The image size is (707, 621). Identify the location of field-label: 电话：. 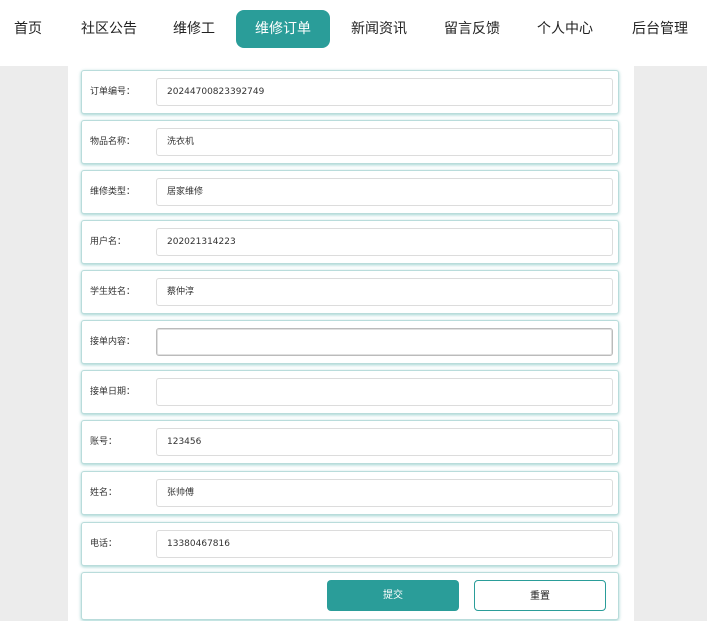
(104, 544).